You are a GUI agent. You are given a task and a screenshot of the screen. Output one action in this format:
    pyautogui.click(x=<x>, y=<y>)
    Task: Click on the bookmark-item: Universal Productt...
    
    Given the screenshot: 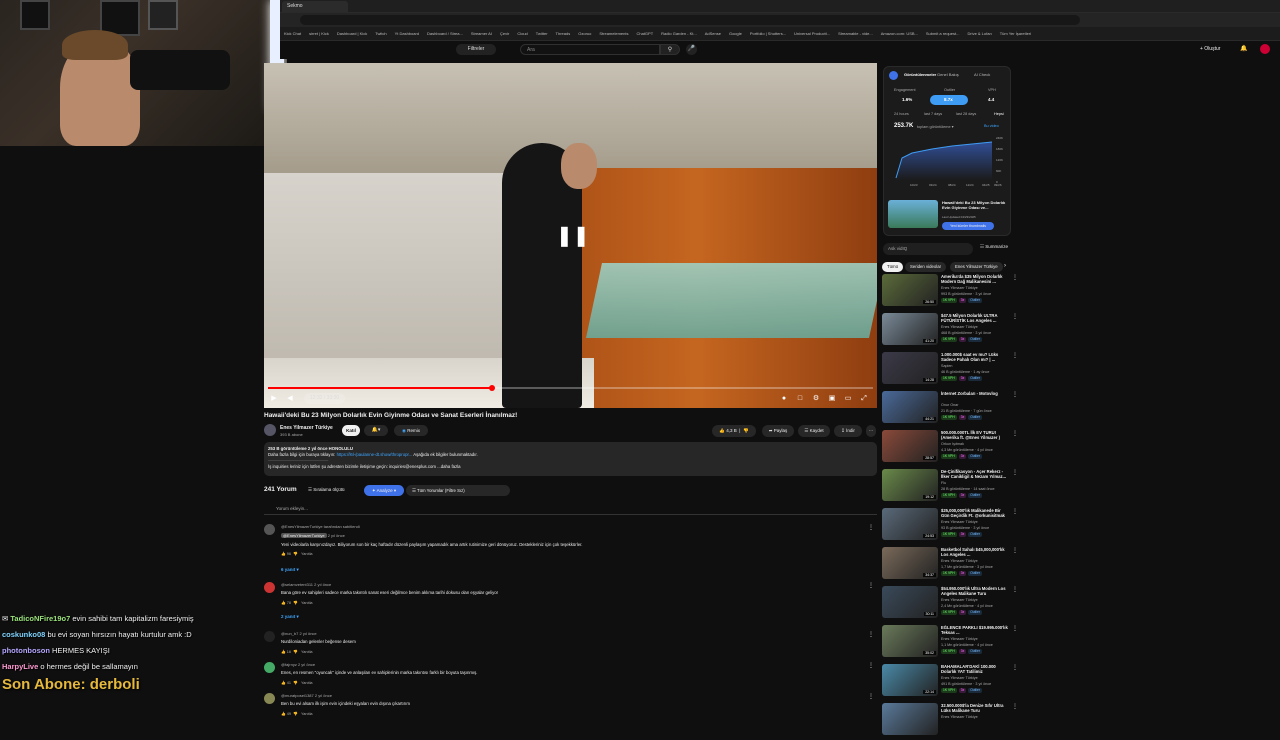 What is the action you would take?
    pyautogui.click(x=812, y=33)
    